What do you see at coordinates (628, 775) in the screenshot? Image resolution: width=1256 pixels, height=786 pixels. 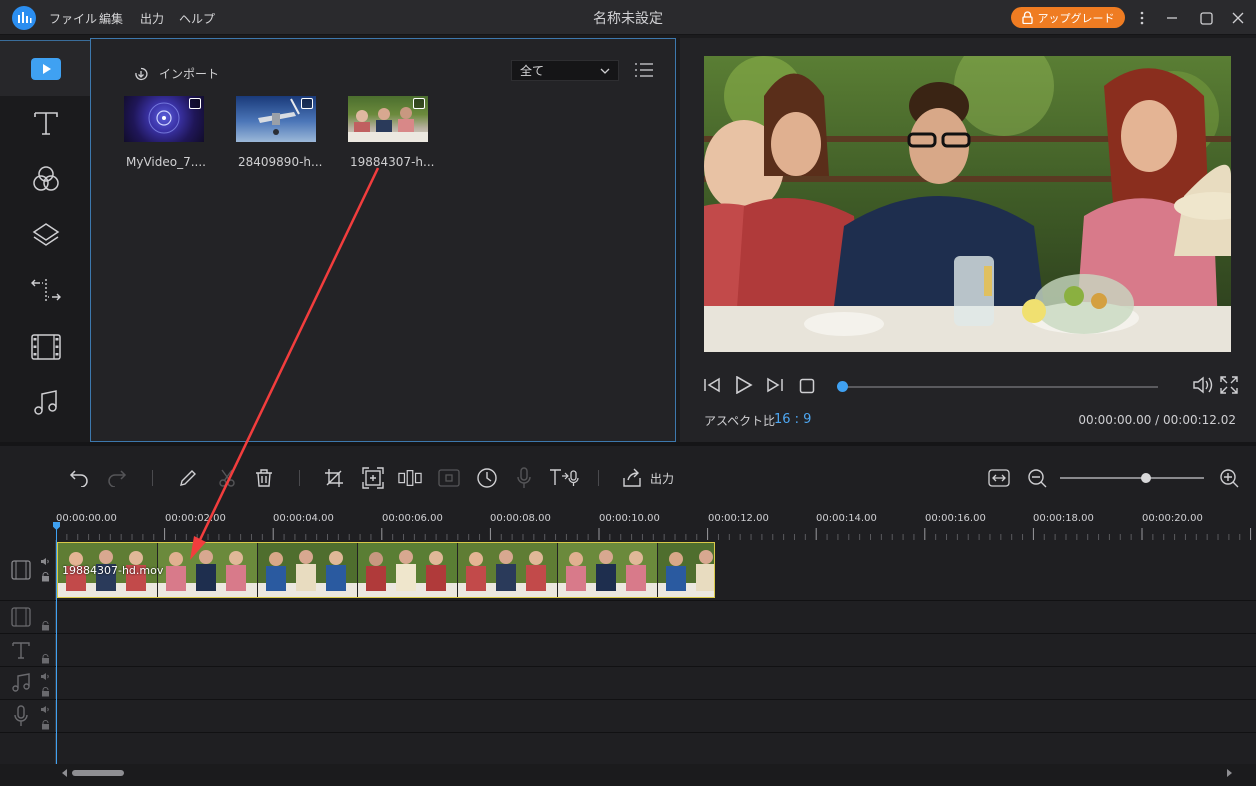 I see `timeline-hscrollbar` at bounding box center [628, 775].